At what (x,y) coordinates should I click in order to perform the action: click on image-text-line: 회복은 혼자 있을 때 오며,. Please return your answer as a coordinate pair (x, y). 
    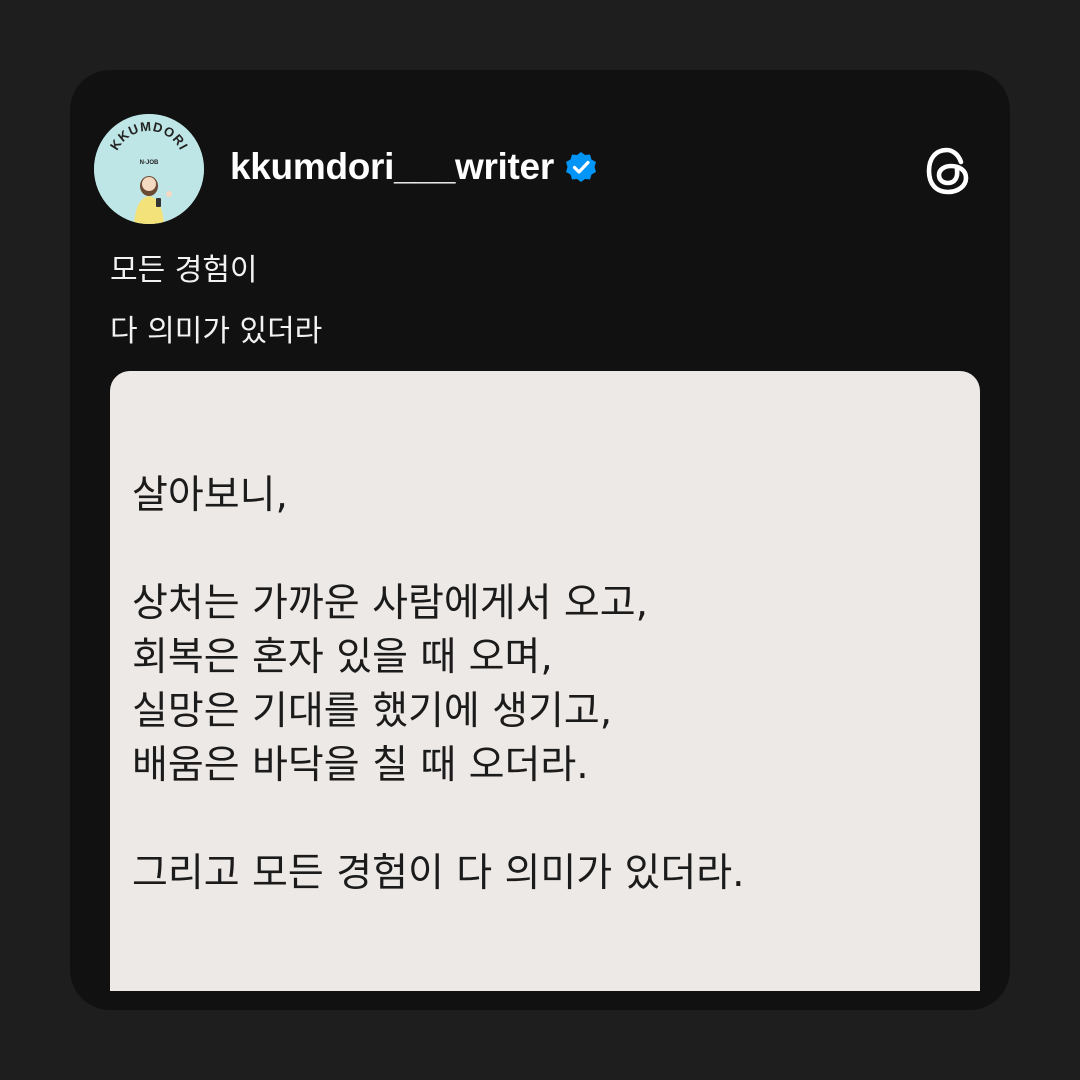
    Looking at the image, I should click on (342, 657).